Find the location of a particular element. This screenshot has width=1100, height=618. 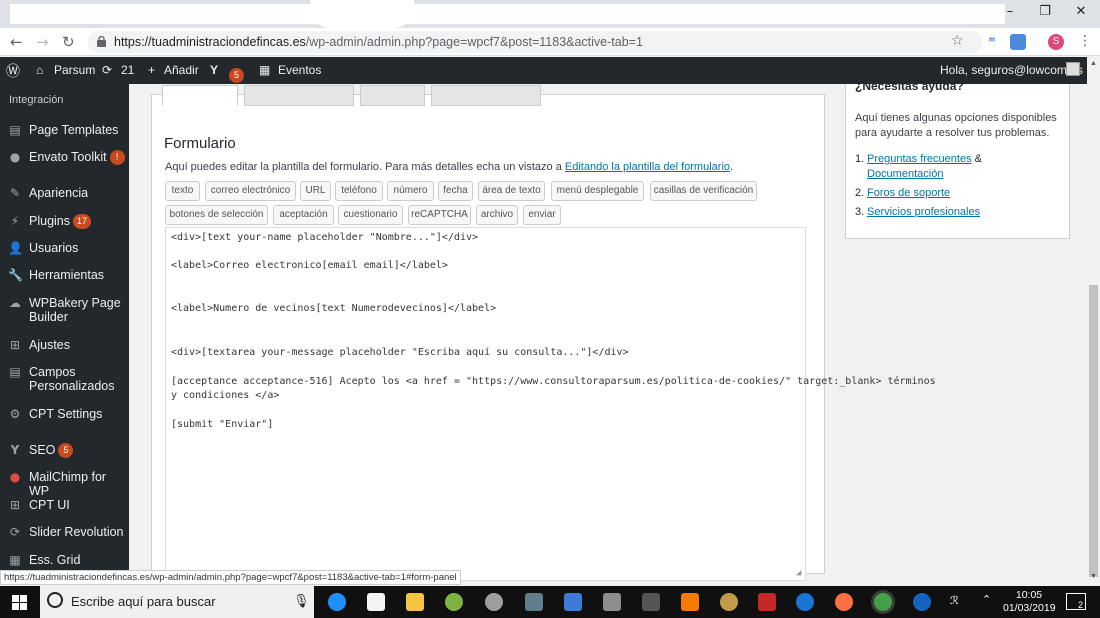

wrench-icon: 🔧 is located at coordinates (15, 275).